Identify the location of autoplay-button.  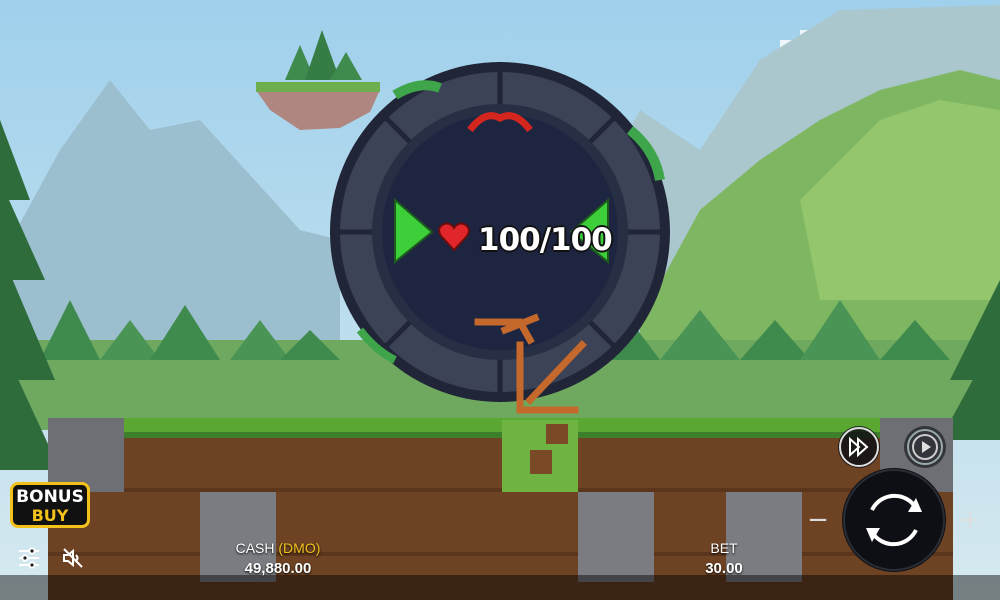
(925, 447).